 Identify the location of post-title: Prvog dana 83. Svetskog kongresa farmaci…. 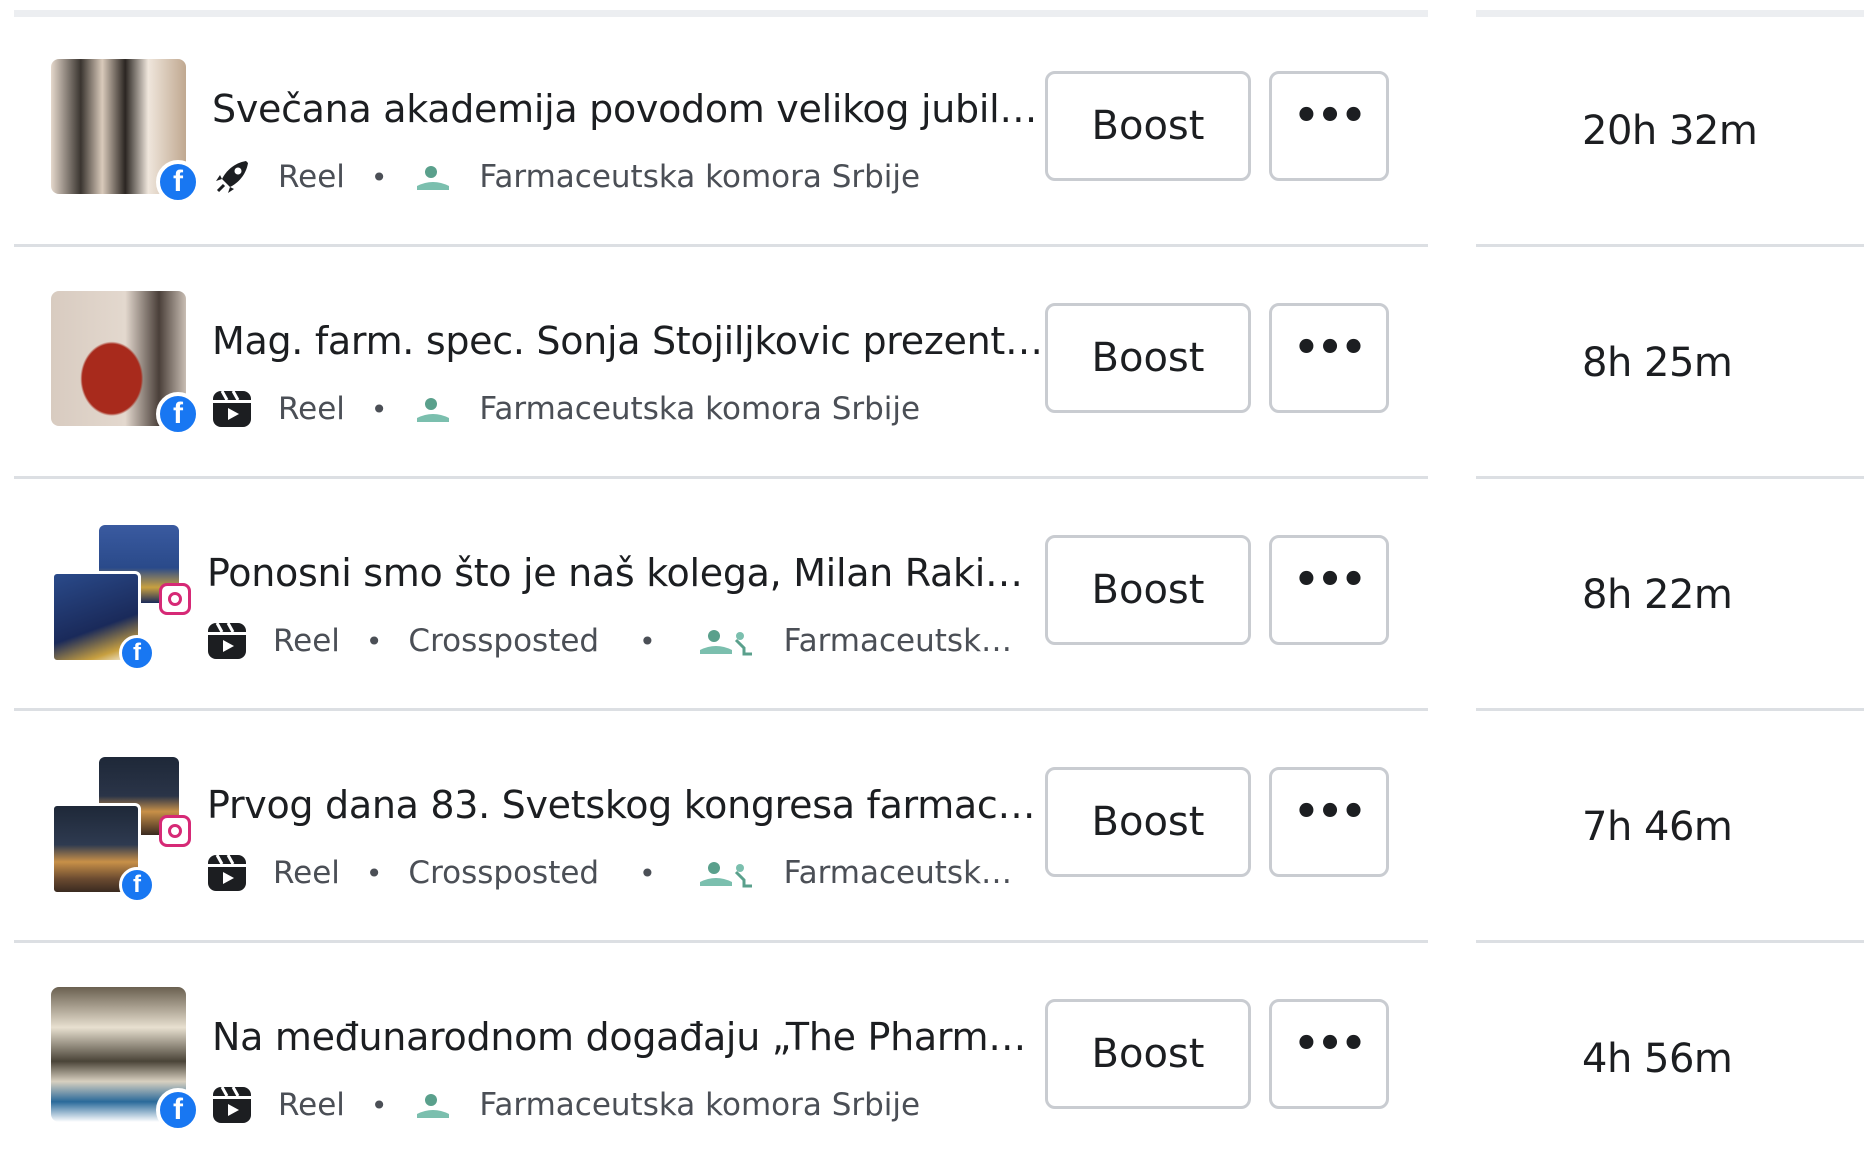
(624, 805).